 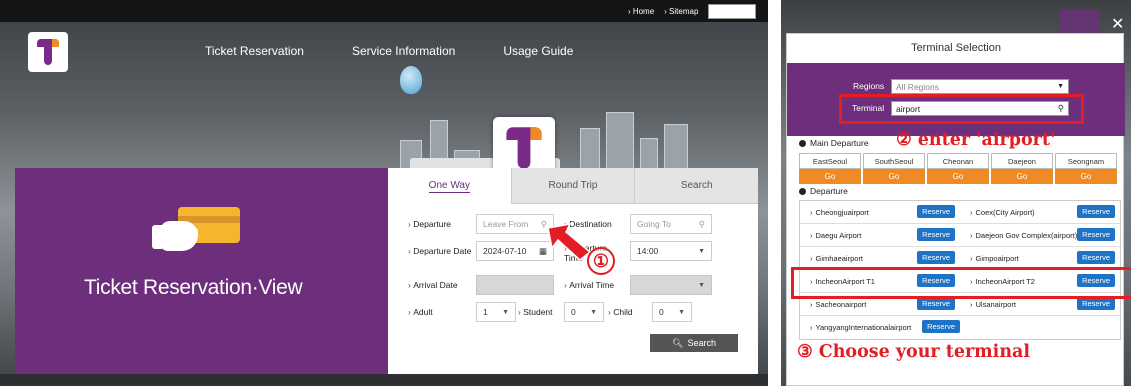 I want to click on terminal-name: Gimhaeairport, so click(x=839, y=258).